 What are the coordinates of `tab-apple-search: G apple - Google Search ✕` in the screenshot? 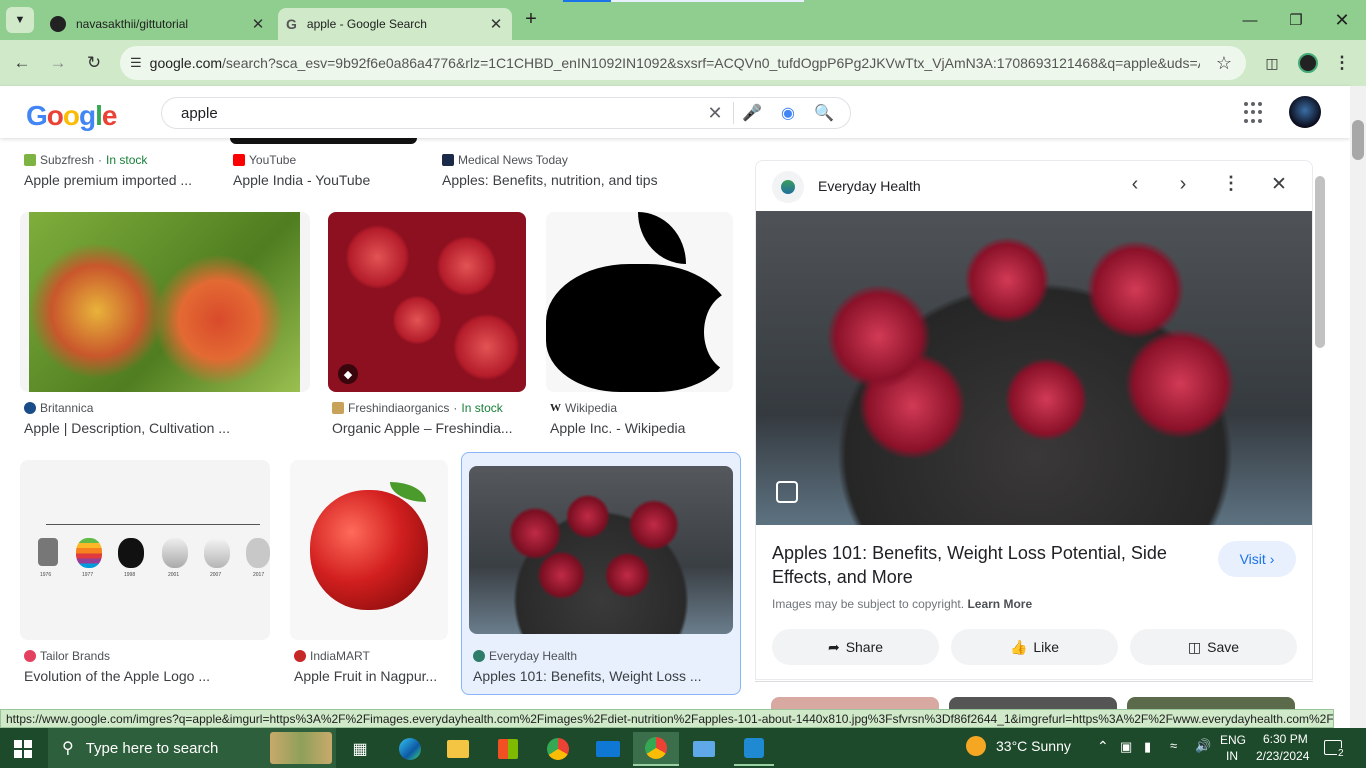 It's located at (395, 24).